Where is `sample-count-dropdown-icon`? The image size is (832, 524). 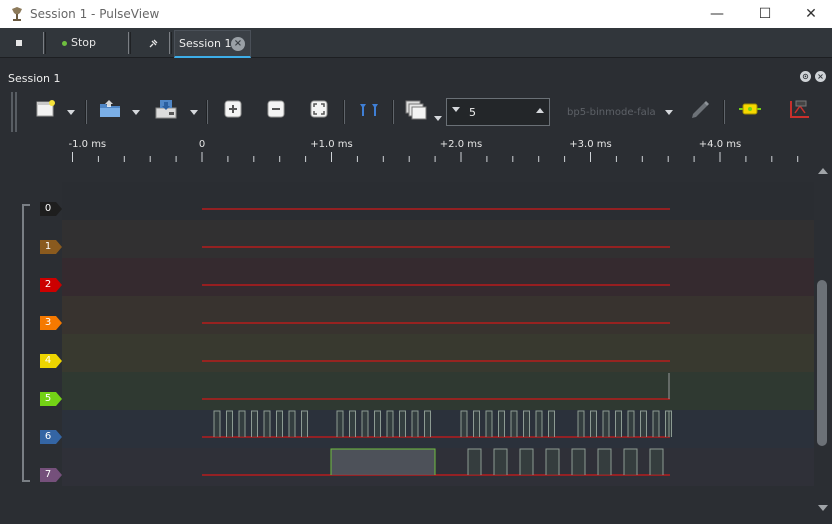
sample-count-dropdown-icon is located at coordinates (438, 118).